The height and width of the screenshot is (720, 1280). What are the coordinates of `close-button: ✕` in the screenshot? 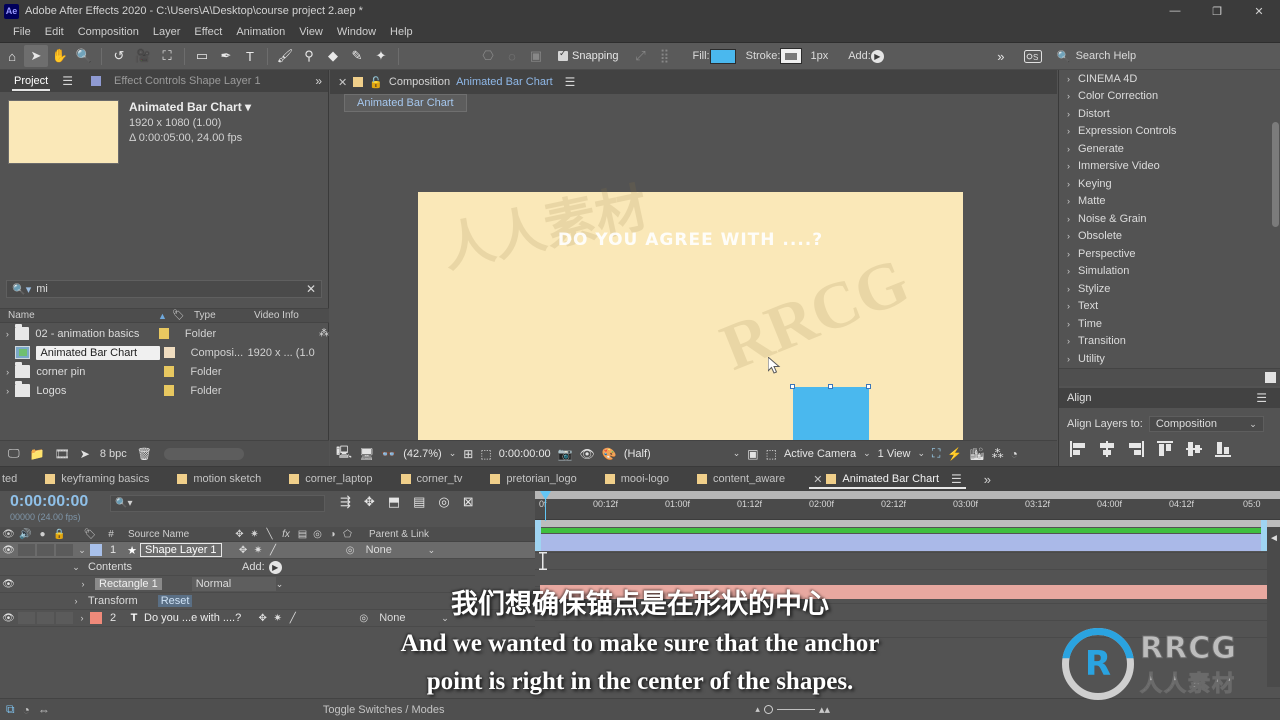 It's located at (1259, 11).